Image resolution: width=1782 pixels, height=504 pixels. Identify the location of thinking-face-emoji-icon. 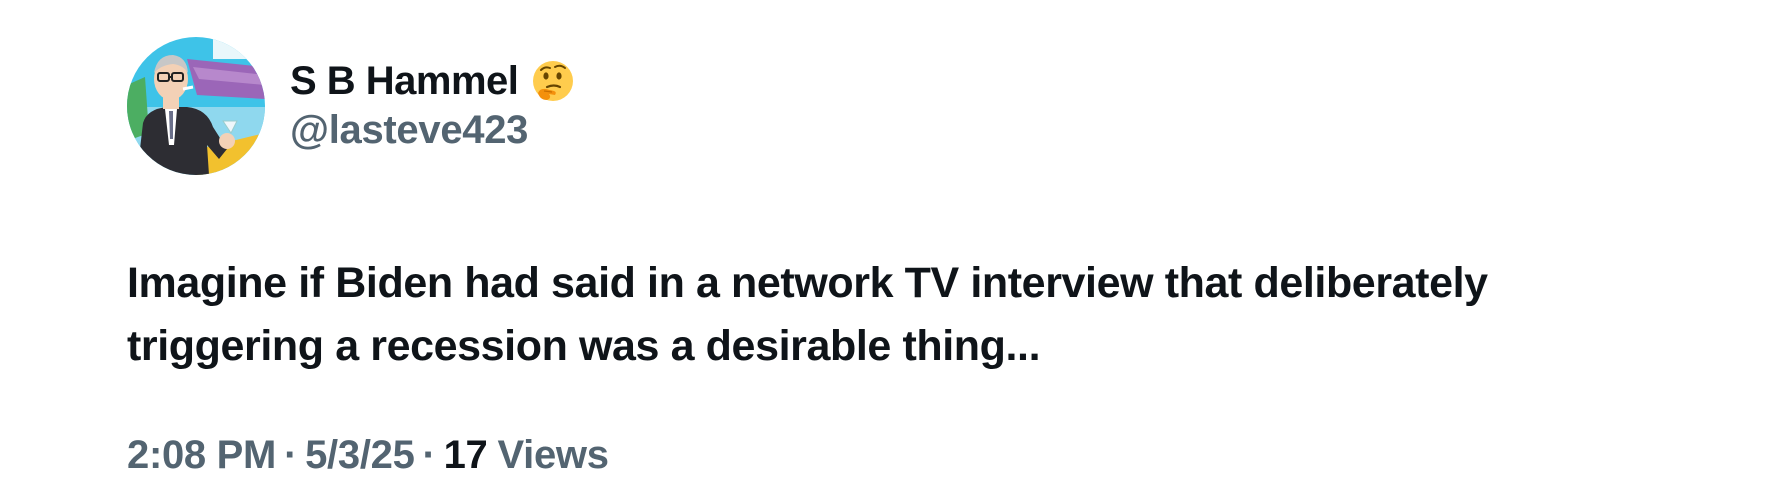
(553, 81).